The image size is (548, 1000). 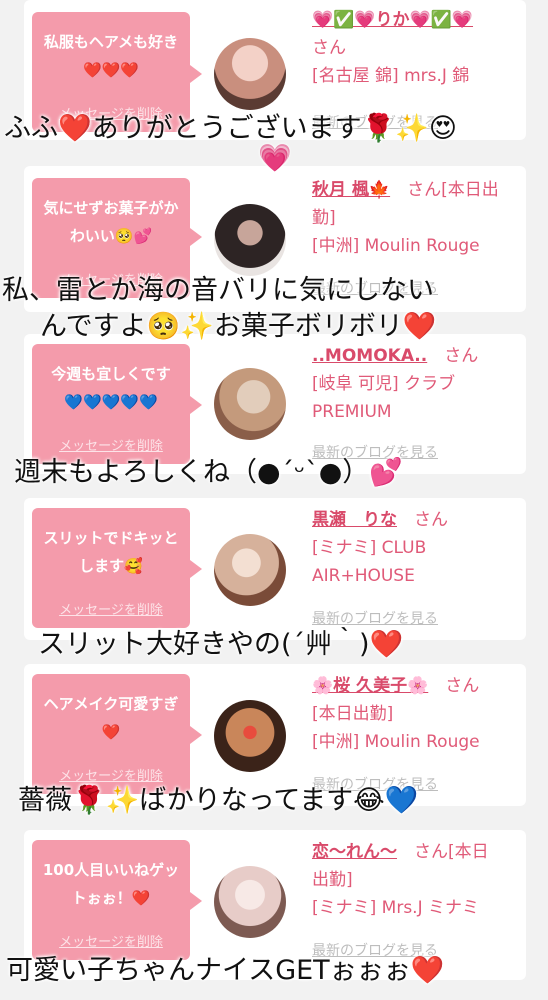 I want to click on profile-info: ..MOMOKA.. さん [岐阜 可児] クラブ PREMIUM, so click(x=415, y=384).